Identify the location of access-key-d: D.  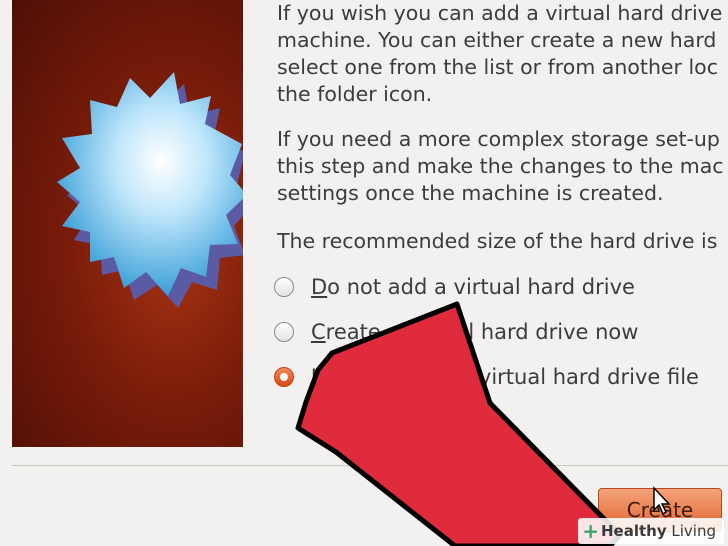
(319, 287).